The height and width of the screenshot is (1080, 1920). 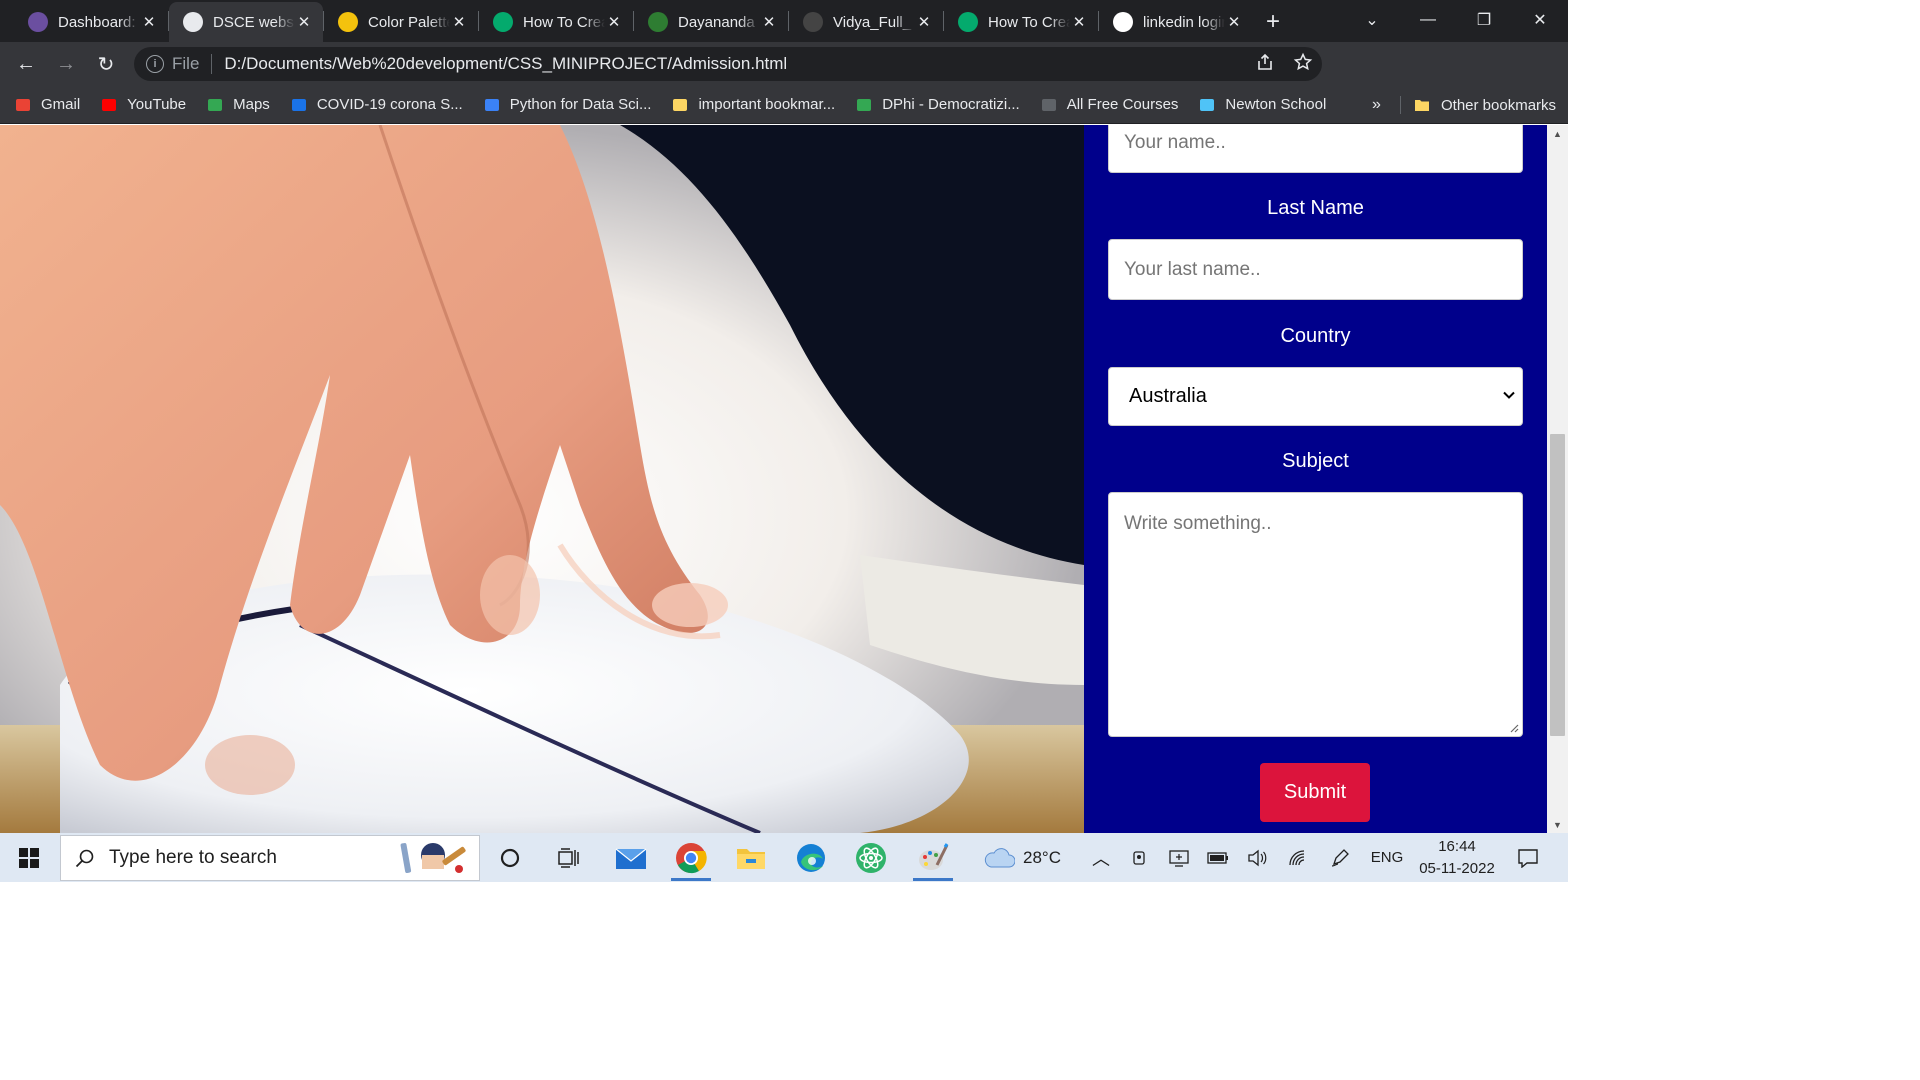 What do you see at coordinates (1514, 728) in the screenshot?
I see `resize-handle-icon` at bounding box center [1514, 728].